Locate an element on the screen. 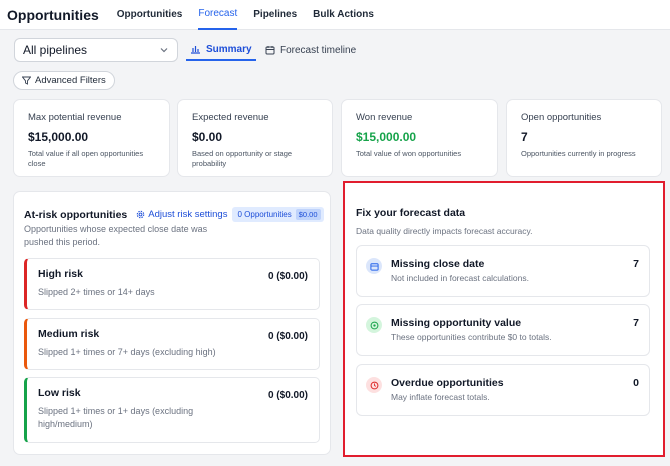 Image resolution: width=670 pixels, height=466 pixels. fix-item-desc: Not included in forecast calculations. is located at coordinates (460, 278).